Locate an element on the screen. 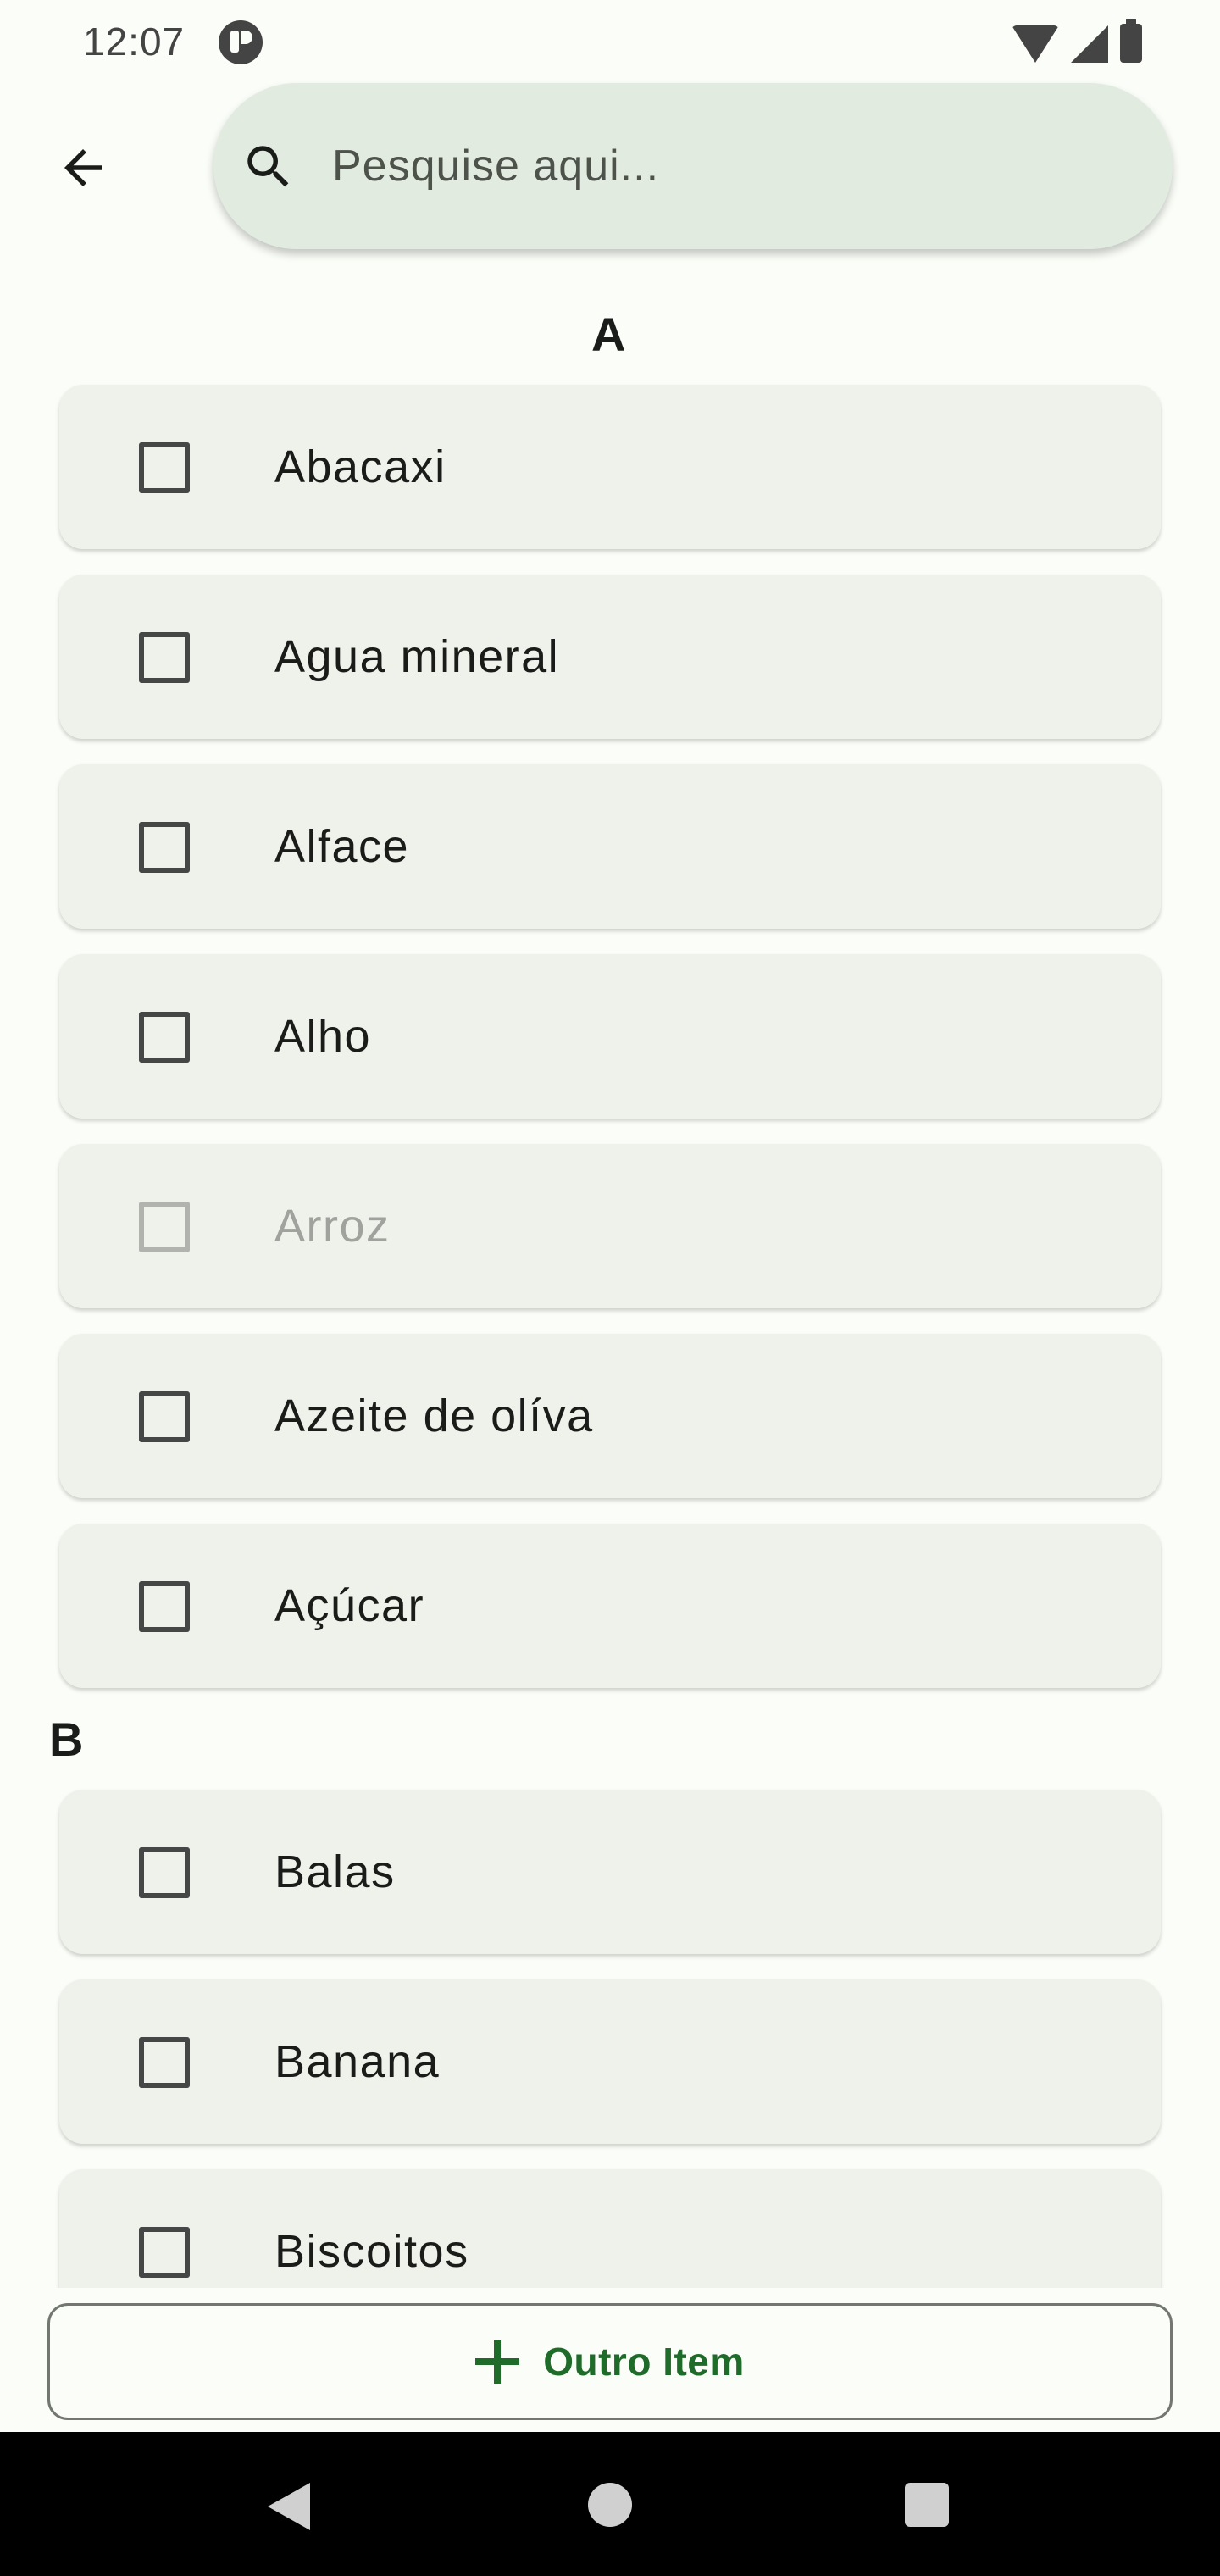 Image resolution: width=1220 pixels, height=2576 pixels. nav-home-icon is located at coordinates (610, 2505).